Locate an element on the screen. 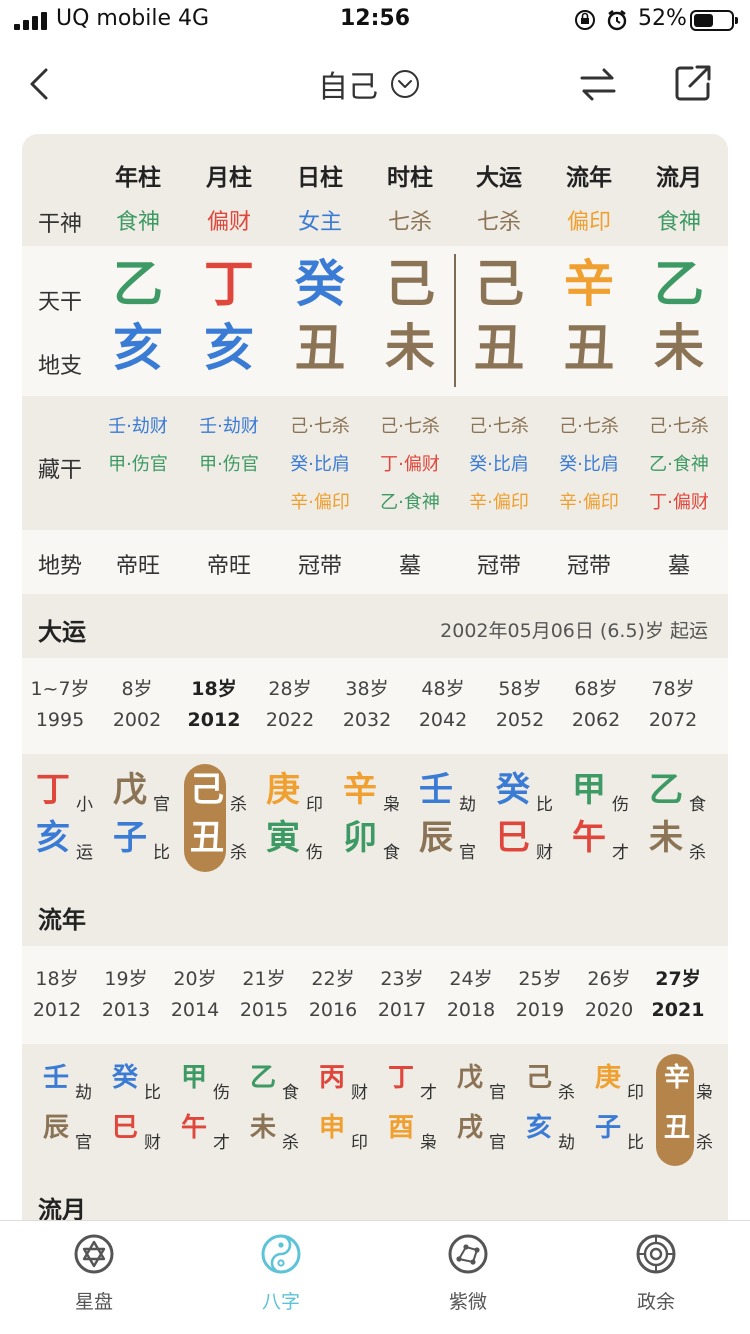 This screenshot has height=1334, width=750. dayun-gan-shishen: 小 is located at coordinates (84, 805).